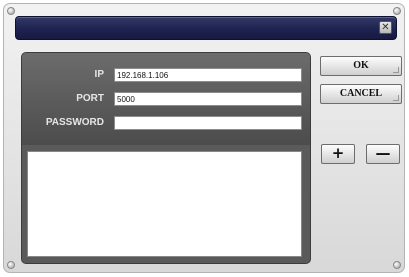 Image resolution: width=409 pixels, height=277 pixels. I want to click on port-field, so click(208, 99).